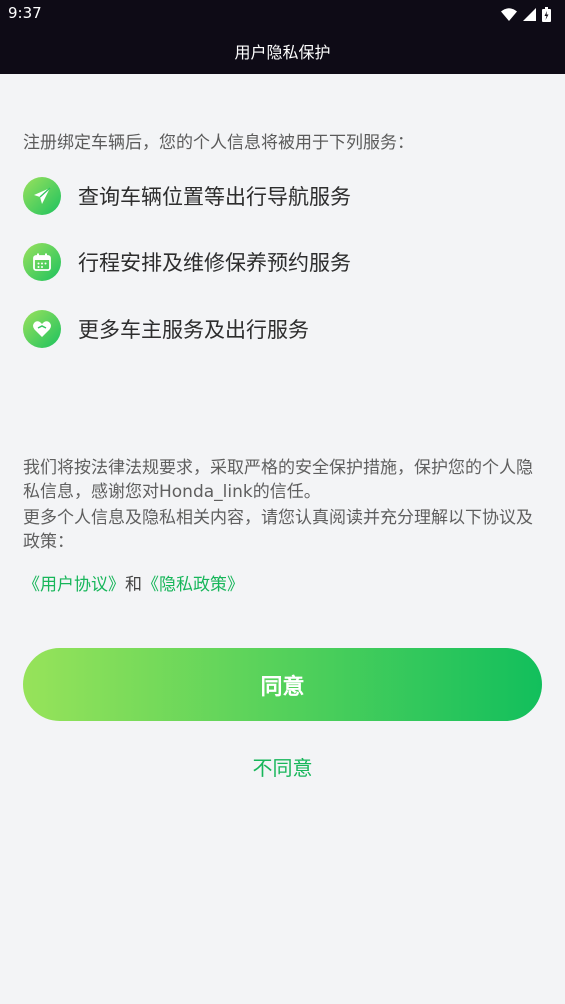 This screenshot has height=1004, width=565. What do you see at coordinates (193, 330) in the screenshot?
I see `service-label: 更多车主服务及出行服务` at bounding box center [193, 330].